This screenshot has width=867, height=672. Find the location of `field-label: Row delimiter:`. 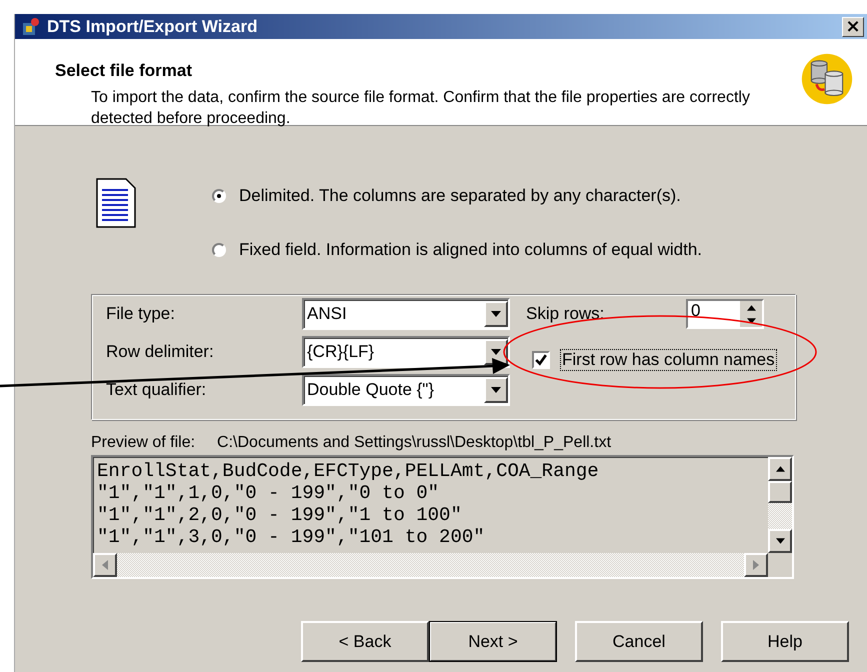

field-label: Row delimiter: is located at coordinates (160, 352).